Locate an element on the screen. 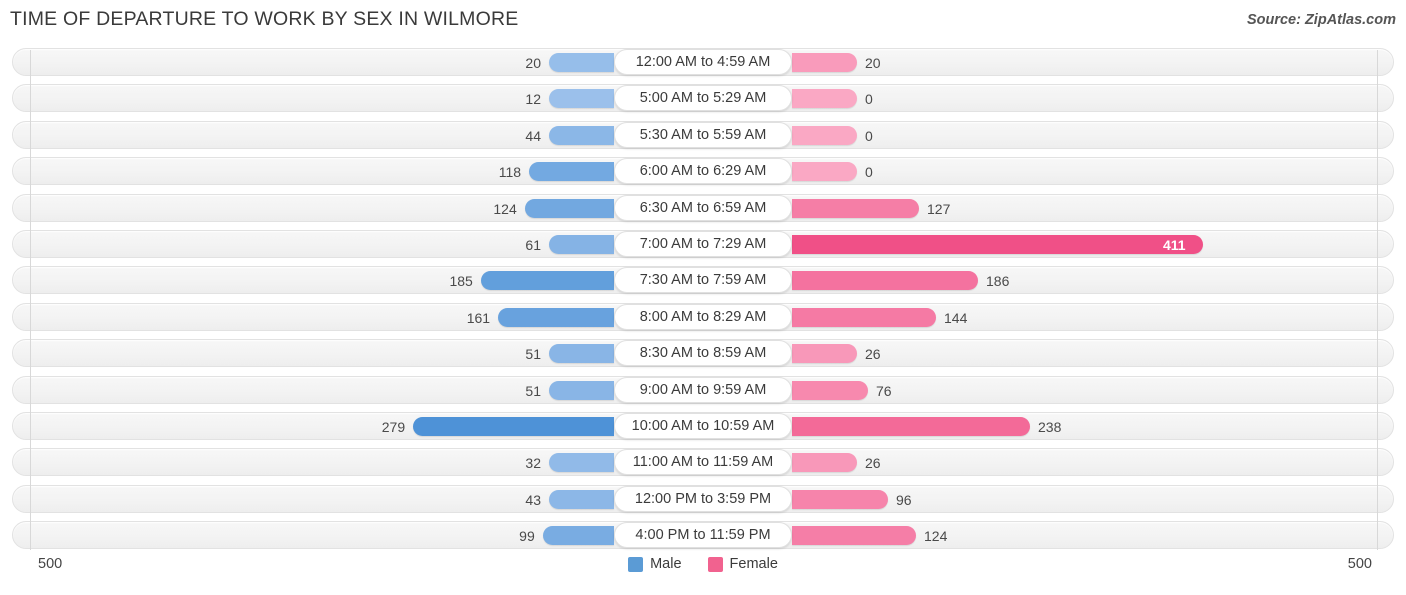  bar-row: 99 124 4:00 PM to 11:59 PM is located at coordinates (703, 535).